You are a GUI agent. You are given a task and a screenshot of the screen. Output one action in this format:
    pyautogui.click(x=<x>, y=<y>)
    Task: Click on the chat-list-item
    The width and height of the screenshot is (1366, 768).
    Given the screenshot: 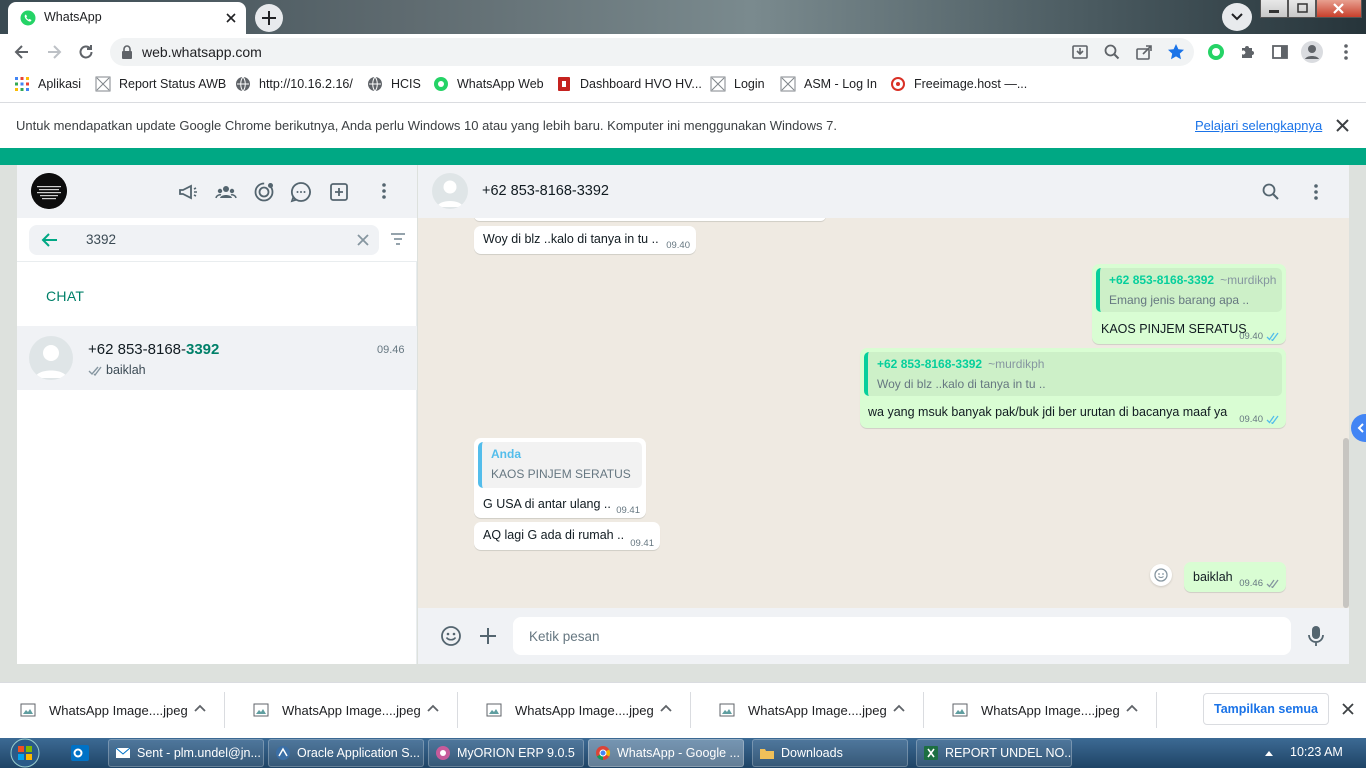 What is the action you would take?
    pyautogui.click(x=217, y=358)
    